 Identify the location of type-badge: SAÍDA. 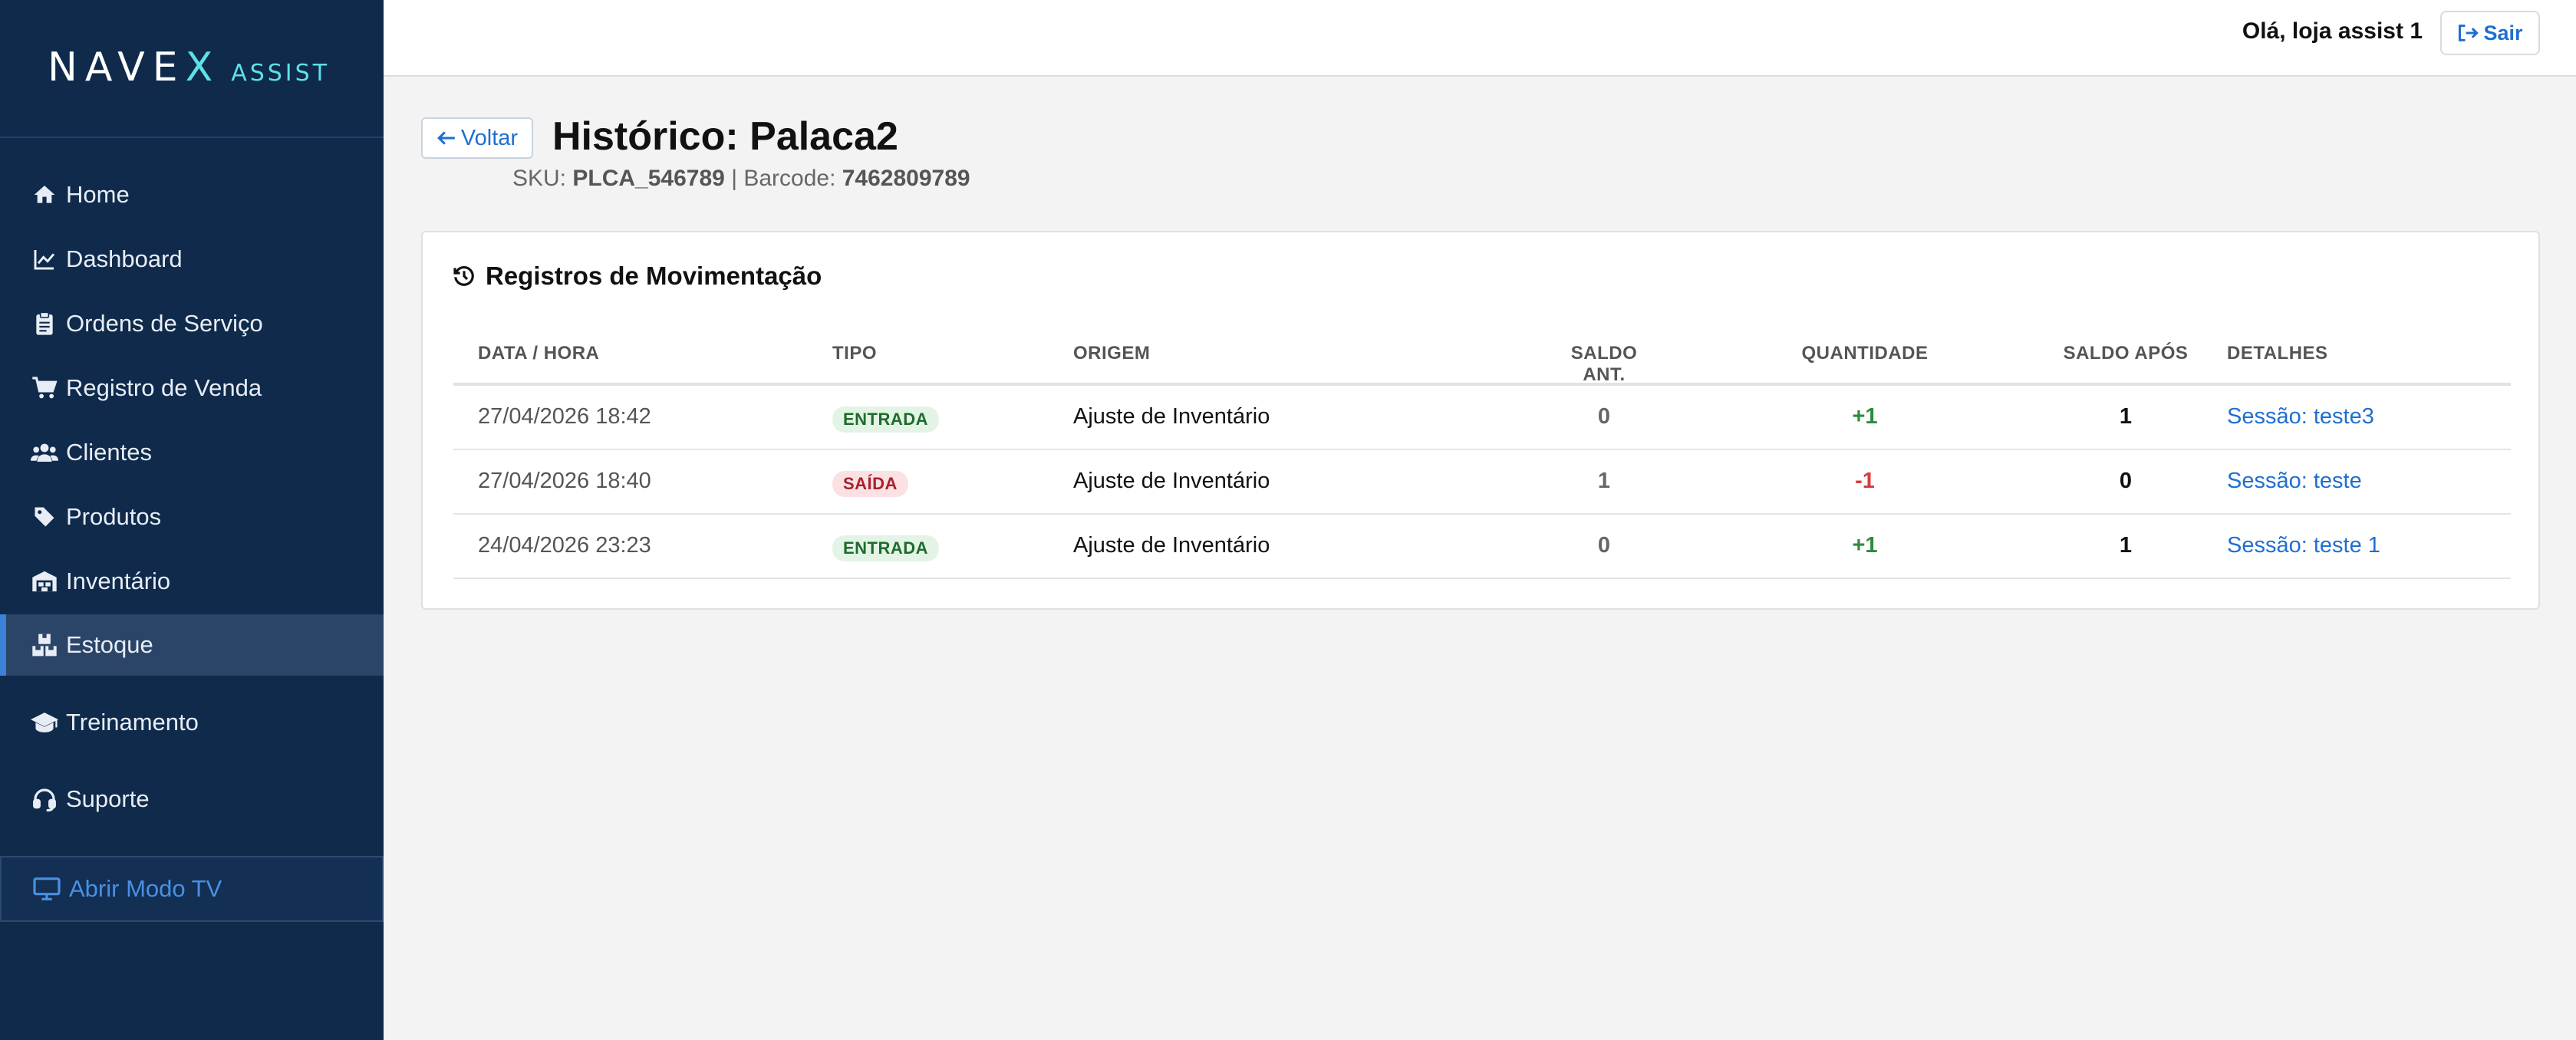
(870, 484).